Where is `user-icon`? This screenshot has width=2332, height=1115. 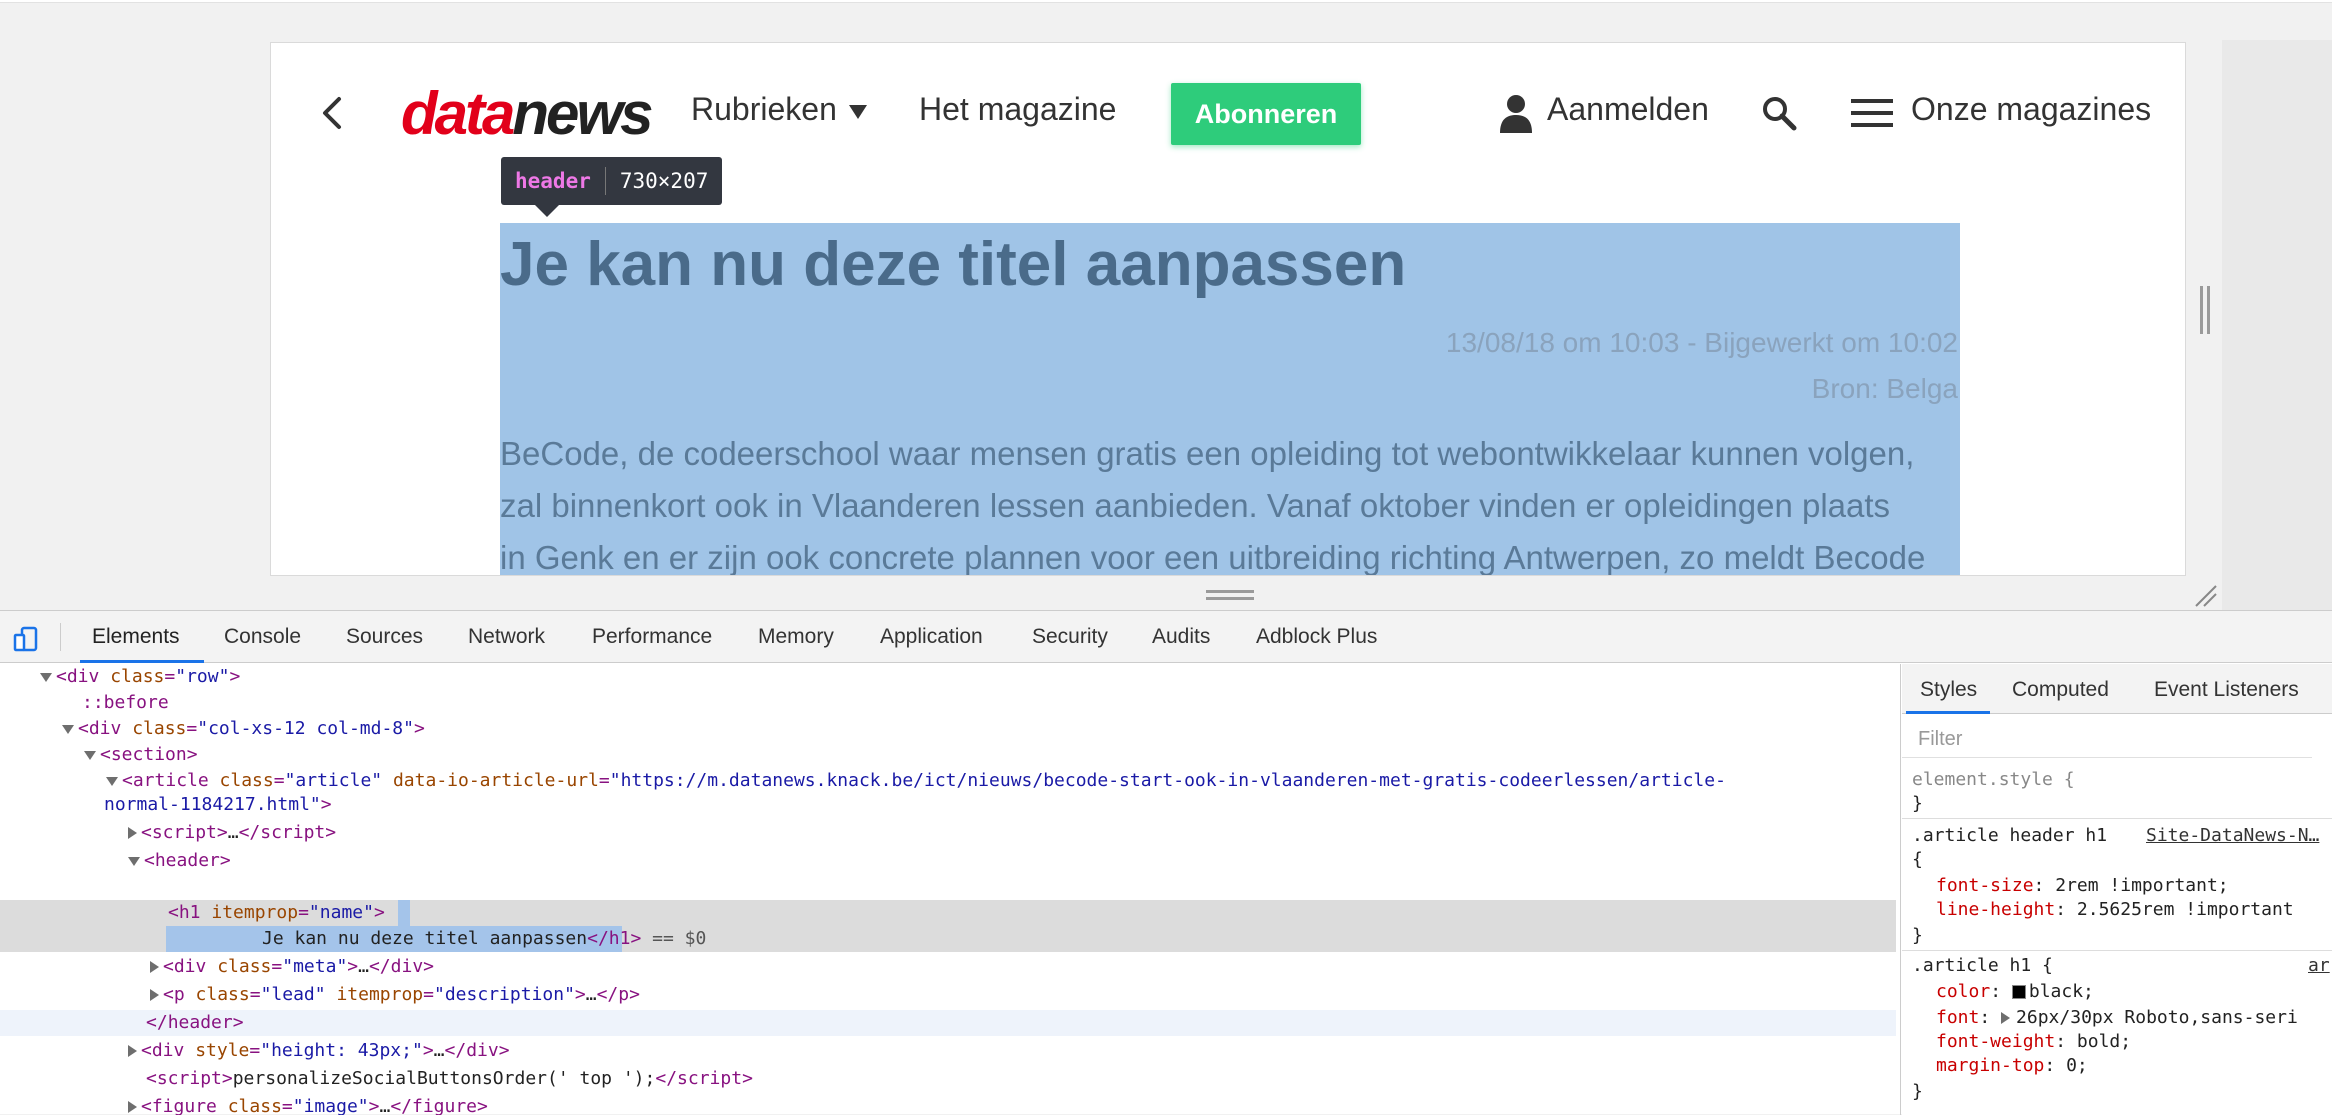 user-icon is located at coordinates (1516, 113).